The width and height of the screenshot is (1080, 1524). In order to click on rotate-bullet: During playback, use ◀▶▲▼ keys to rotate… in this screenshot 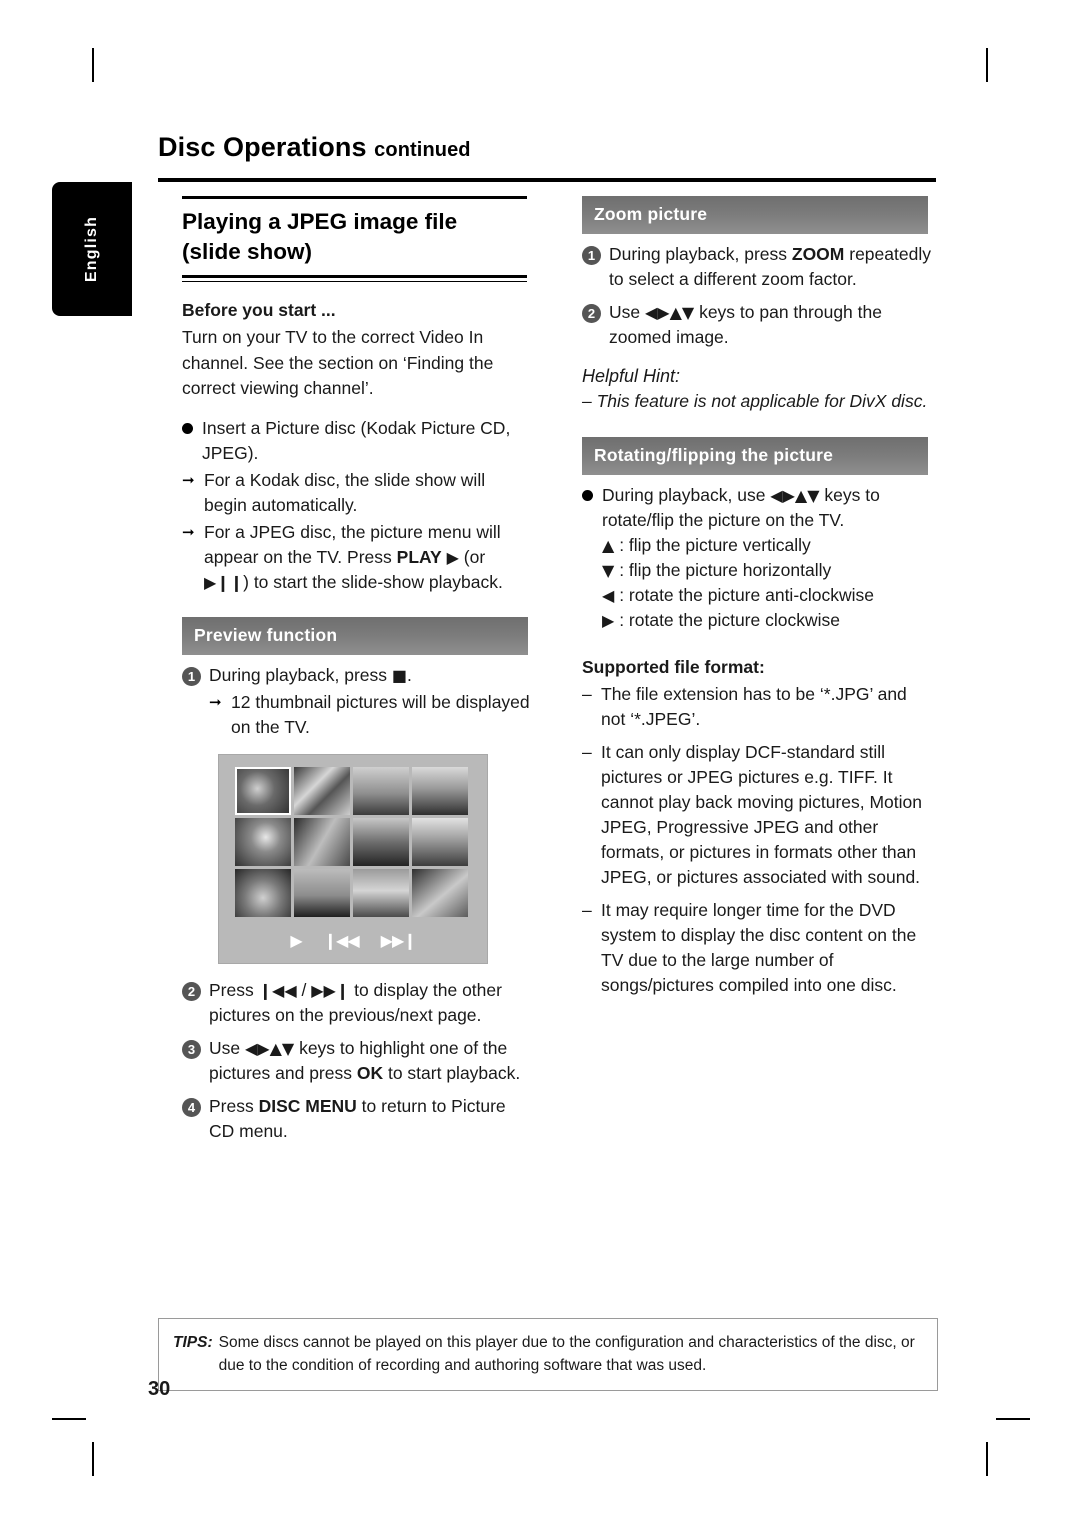, I will do `click(757, 508)`.